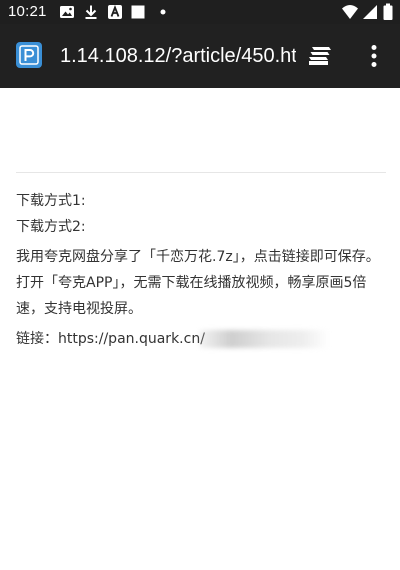 The height and width of the screenshot is (570, 400). I want to click on download-icon, so click(91, 12).